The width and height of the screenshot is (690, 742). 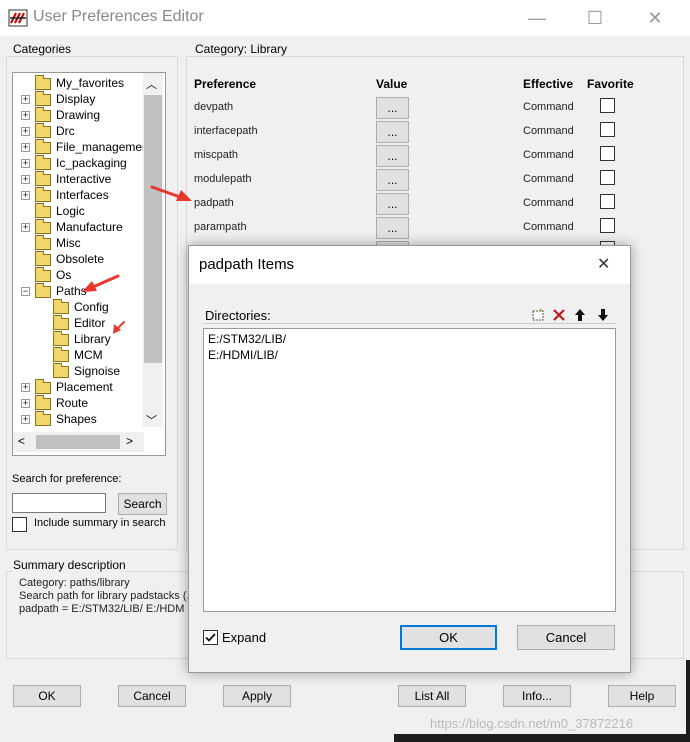 What do you see at coordinates (102, 609) in the screenshot?
I see `summary-line: padpath = E:/STM32/LIB/ E:/HDM` at bounding box center [102, 609].